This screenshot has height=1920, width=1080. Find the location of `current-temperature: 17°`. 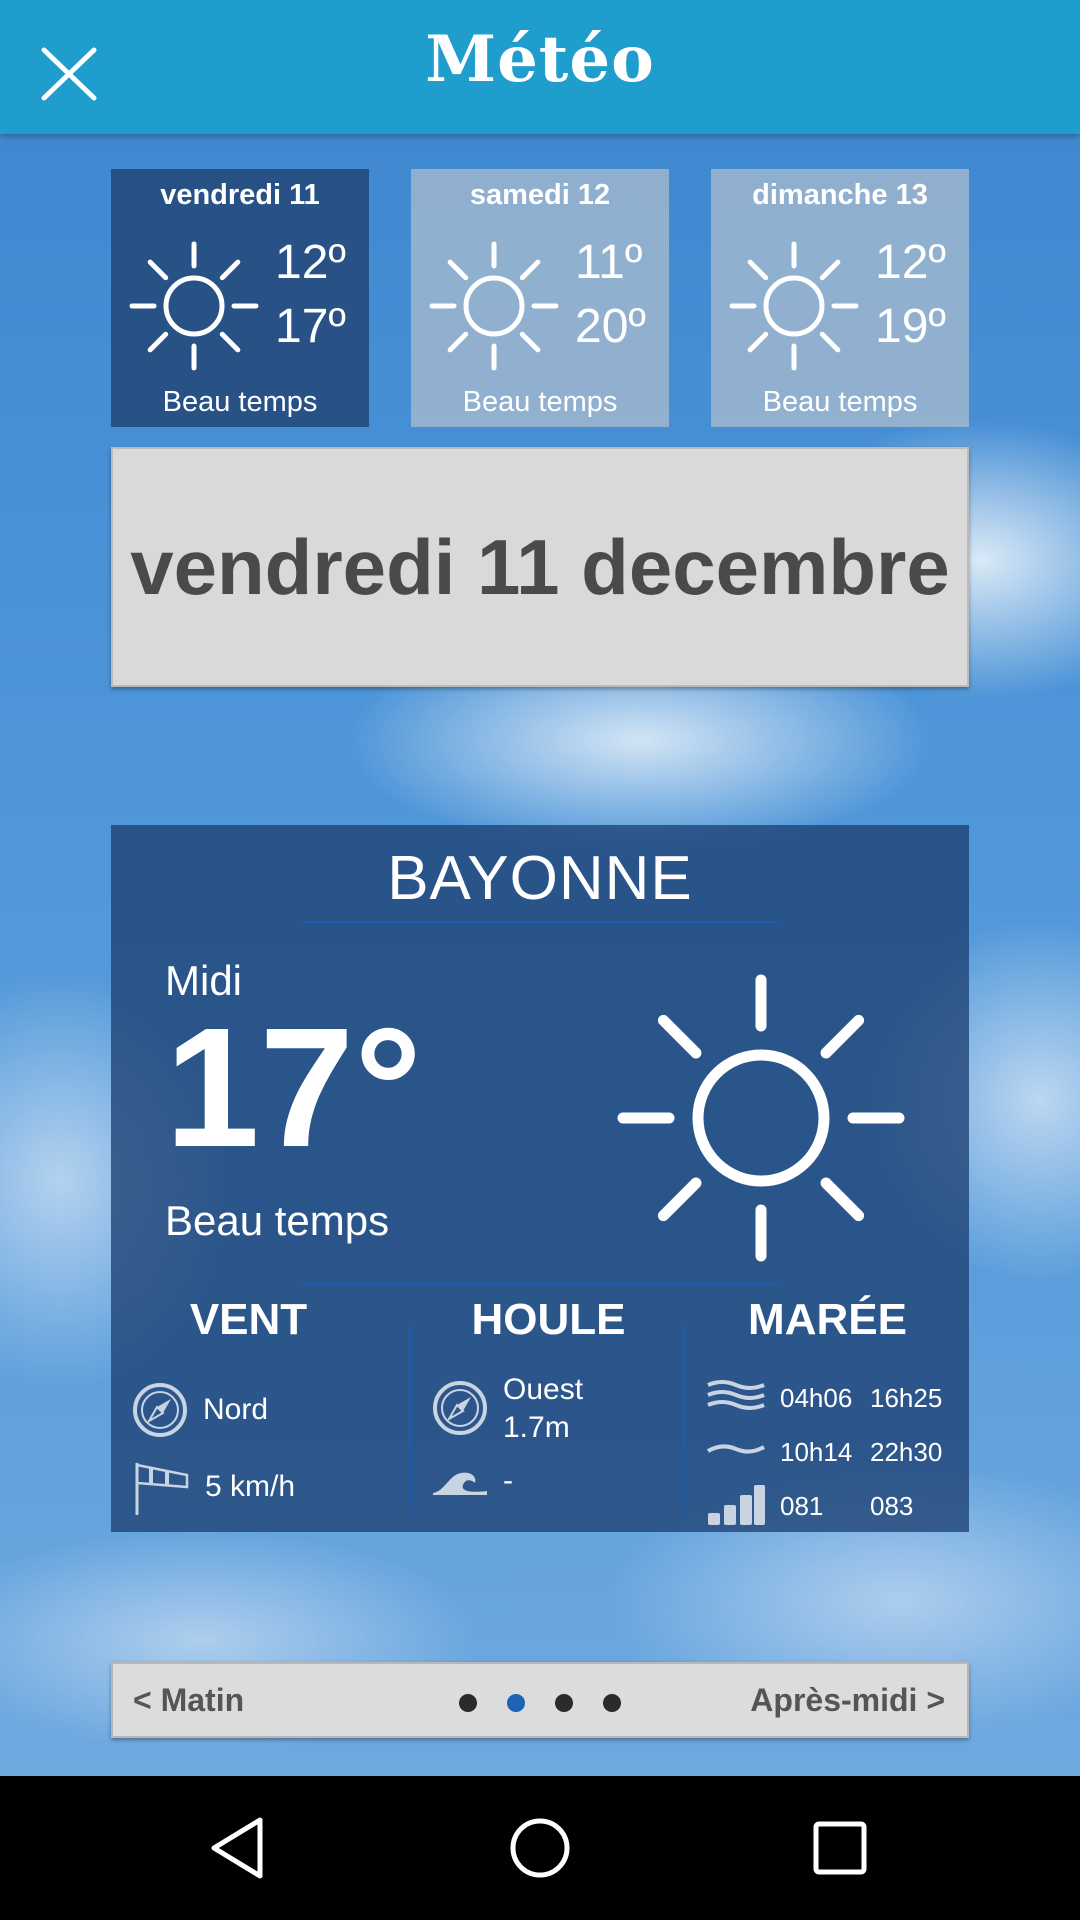

current-temperature: 17° is located at coordinates (294, 1088).